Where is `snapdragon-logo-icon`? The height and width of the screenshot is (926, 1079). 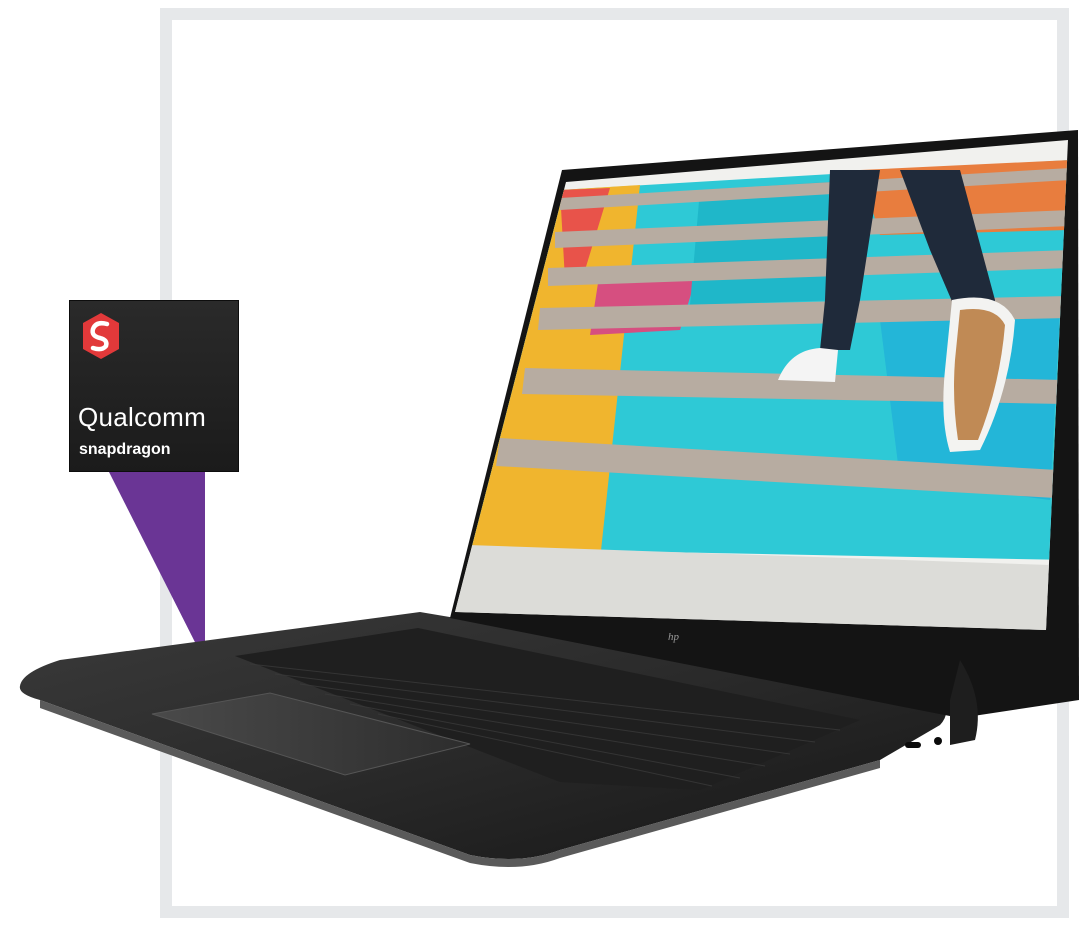
snapdragon-logo-icon is located at coordinates (101, 336).